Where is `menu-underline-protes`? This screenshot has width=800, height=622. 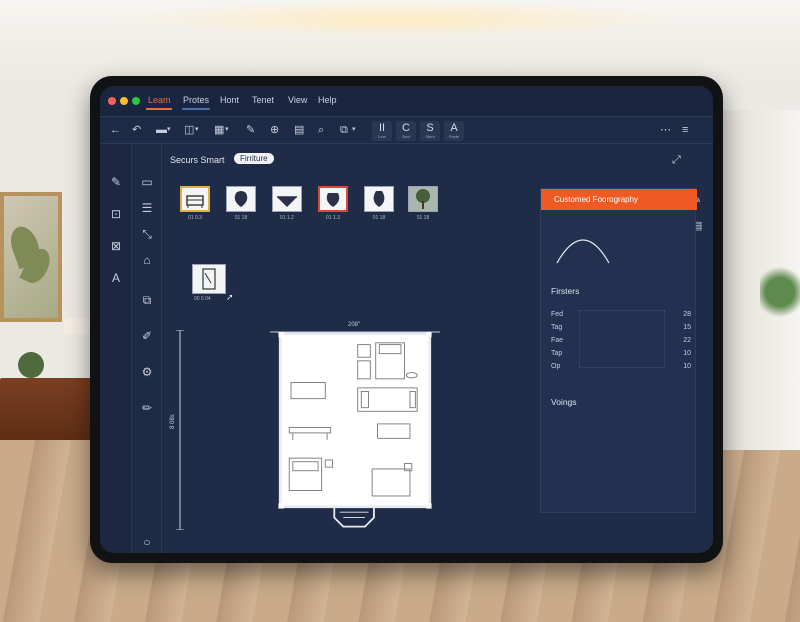
menu-underline-protes is located at coordinates (196, 109).